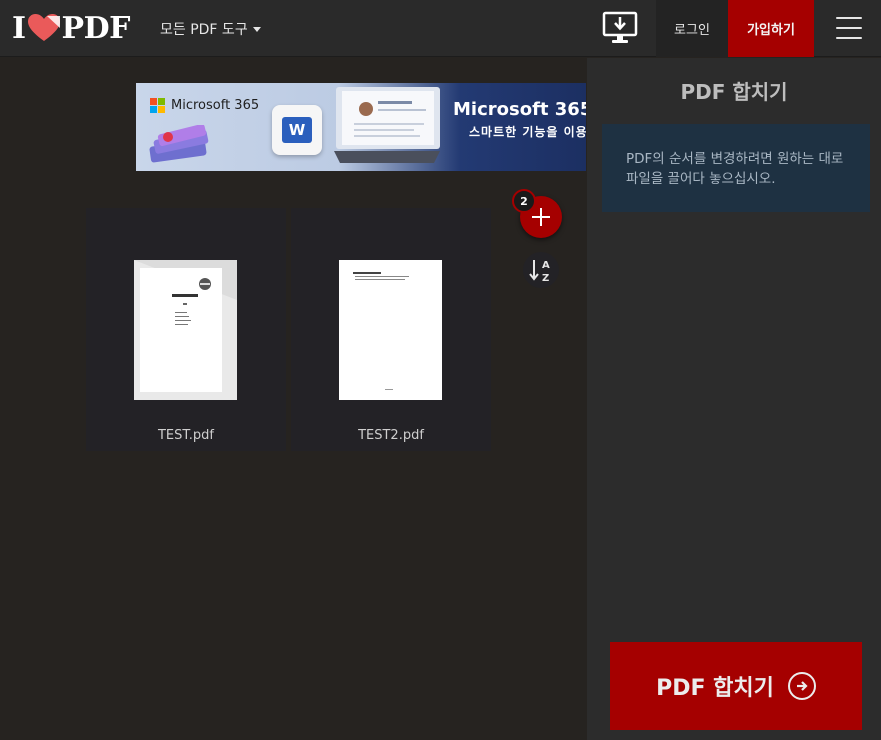 The width and height of the screenshot is (881, 740). Describe the element at coordinates (527, 132) in the screenshot. I see `ad-subline: 스마트한 기능을 이용` at that location.